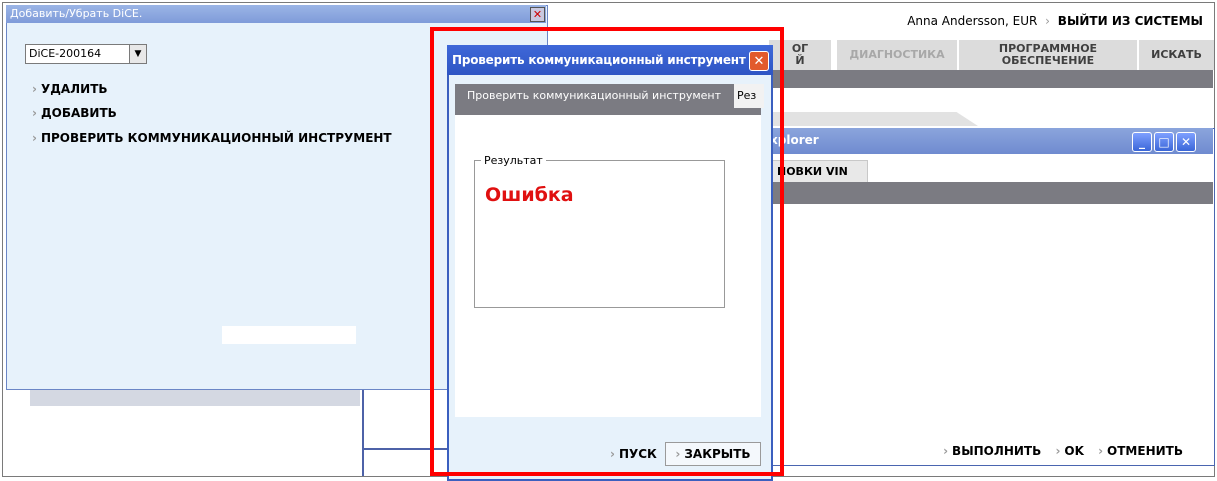  What do you see at coordinates (986, 193) in the screenshot?
I see `explorer-tab-strip` at bounding box center [986, 193].